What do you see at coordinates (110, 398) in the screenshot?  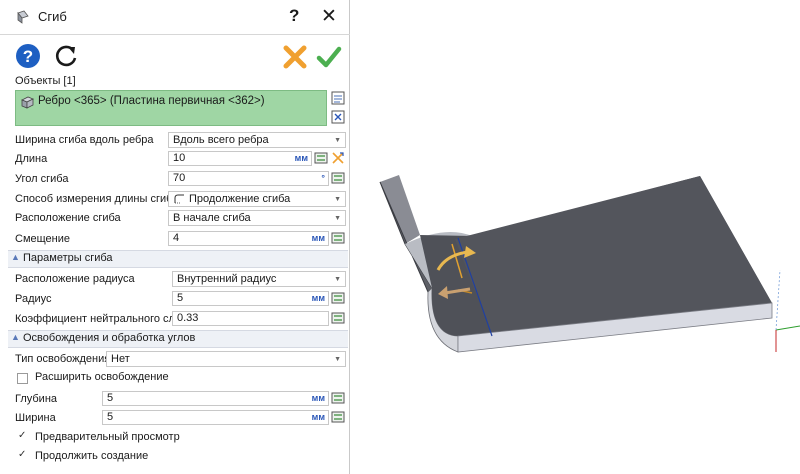 I see `depth-value: 5` at bounding box center [110, 398].